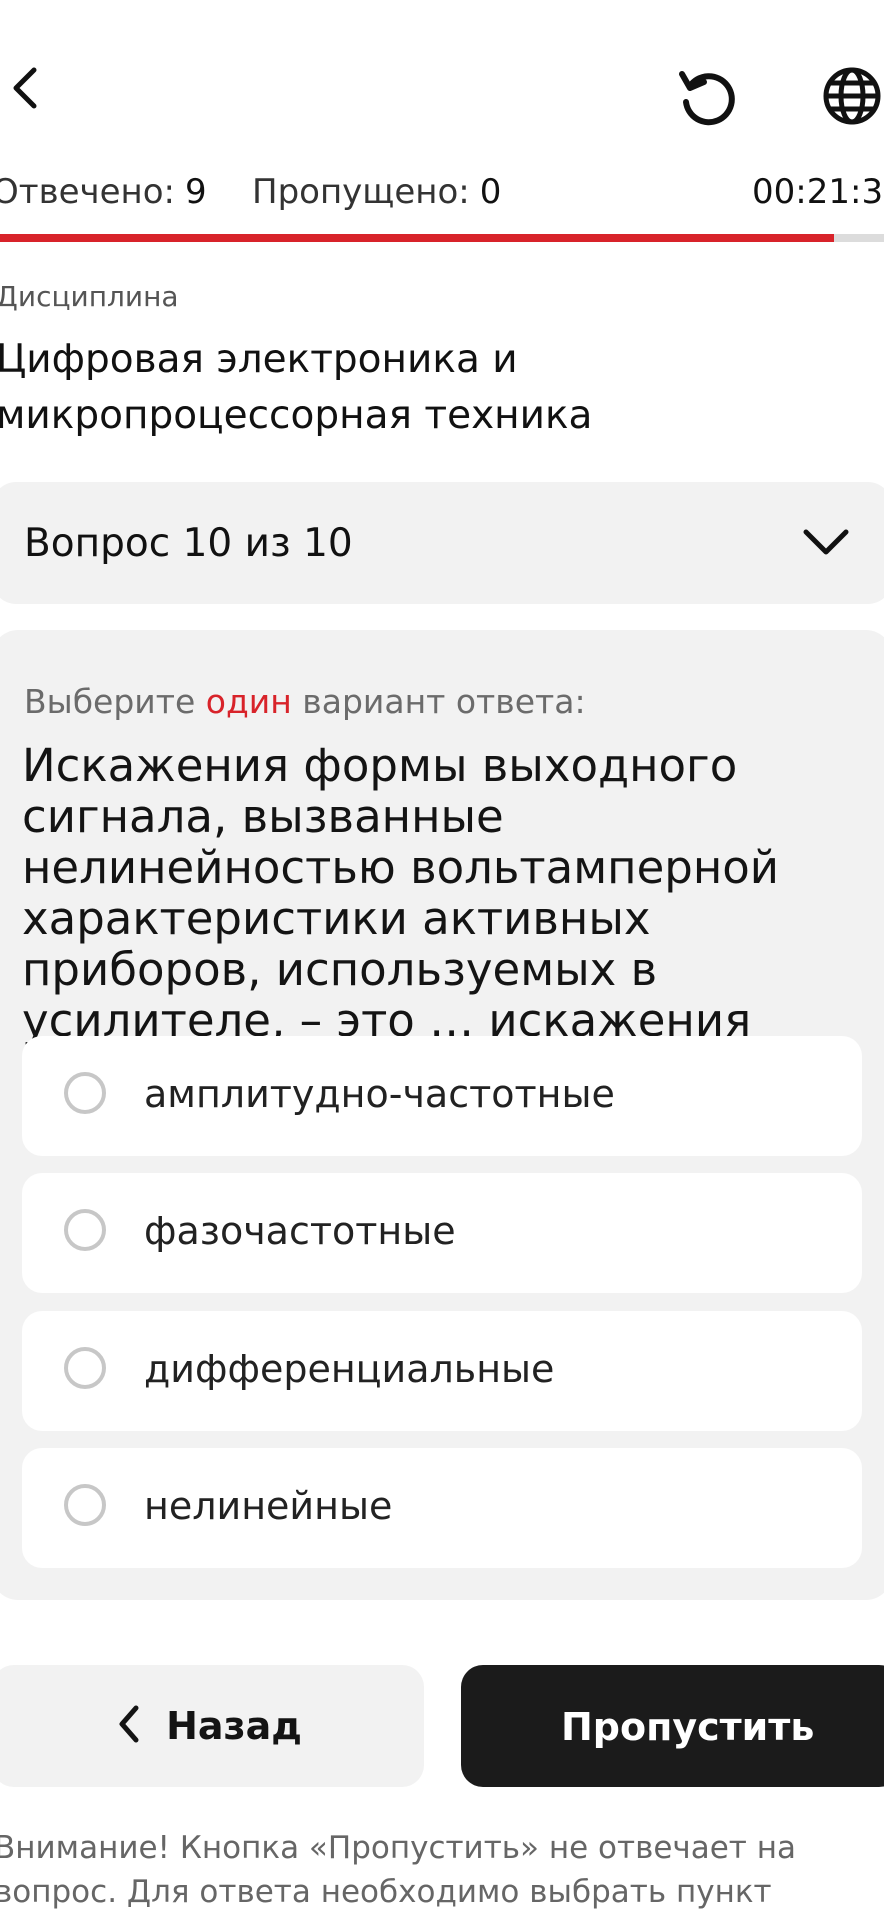 The image size is (884, 1920). Describe the element at coordinates (88, 192) in the screenshot. I see `answered-label: Отвечено:` at that location.